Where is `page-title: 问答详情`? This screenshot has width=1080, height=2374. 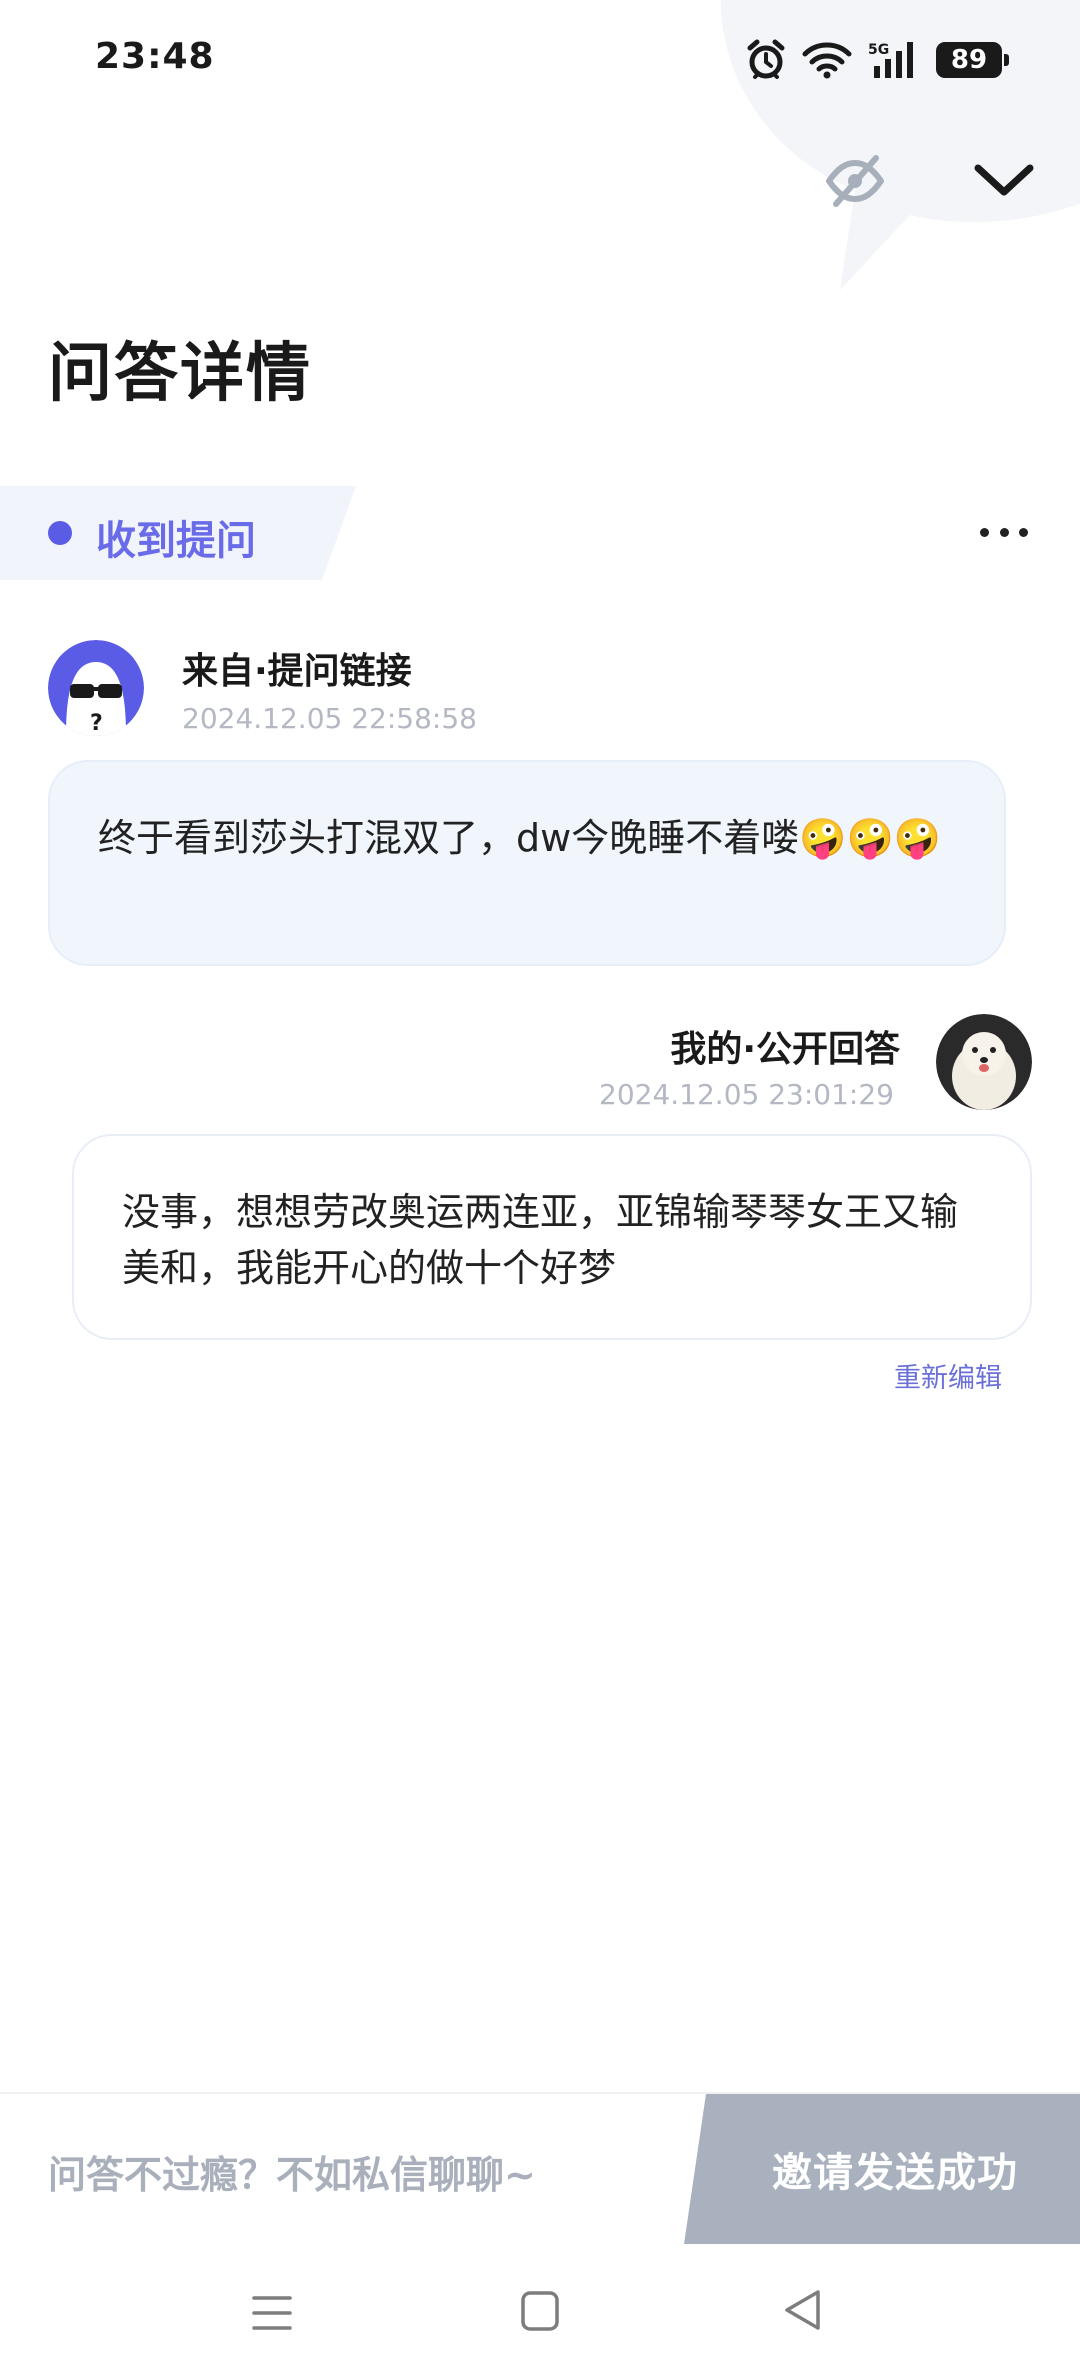 page-title: 问答详情 is located at coordinates (180, 374).